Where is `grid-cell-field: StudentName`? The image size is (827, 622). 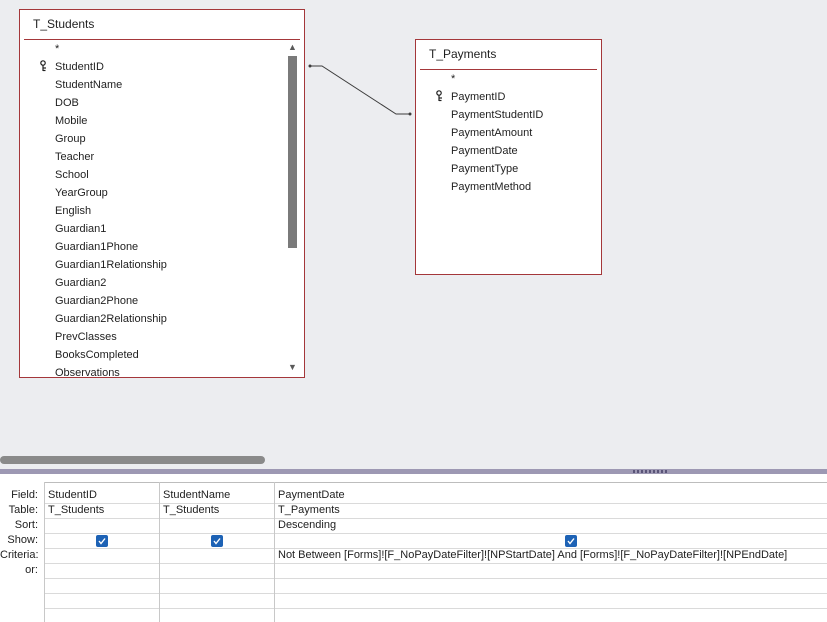
grid-cell-field: StudentName is located at coordinates (196, 495).